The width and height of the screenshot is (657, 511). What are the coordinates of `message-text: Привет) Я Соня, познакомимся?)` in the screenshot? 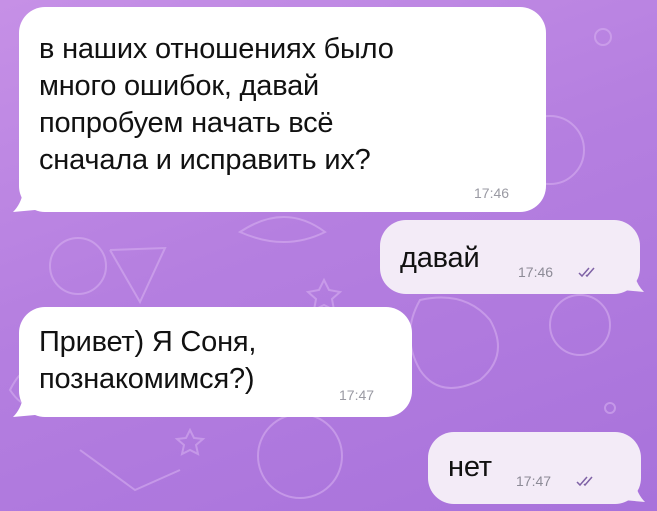 It's located at (148, 360).